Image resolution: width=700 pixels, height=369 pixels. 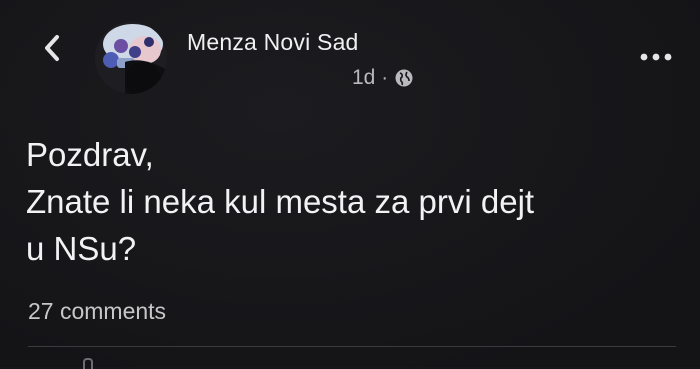 I want to click on post-line-location: u NSu?, so click(x=81, y=248).